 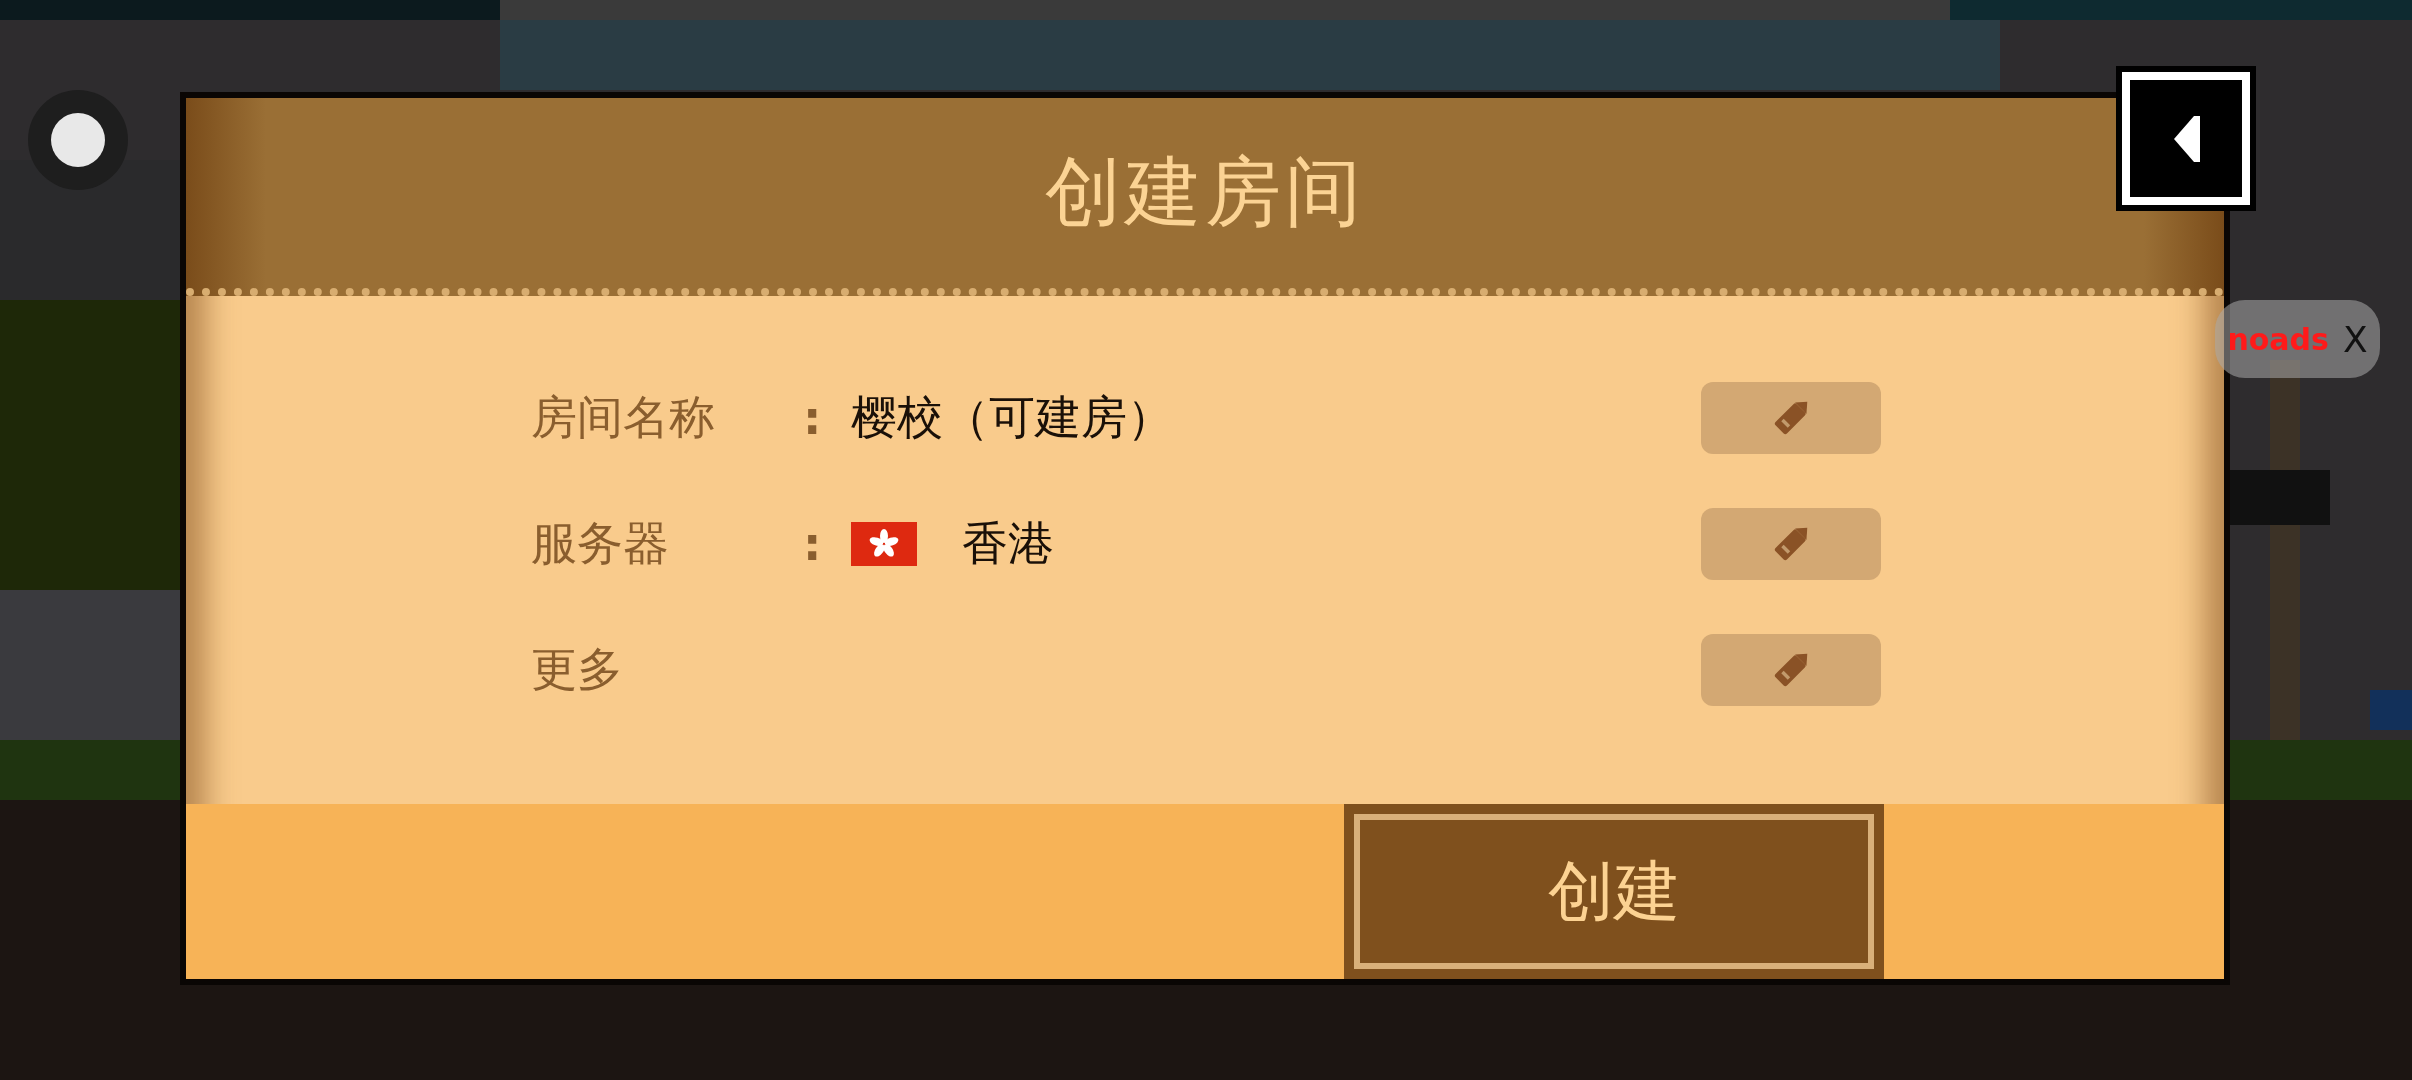 I want to click on close-button: X, so click(x=2355, y=339).